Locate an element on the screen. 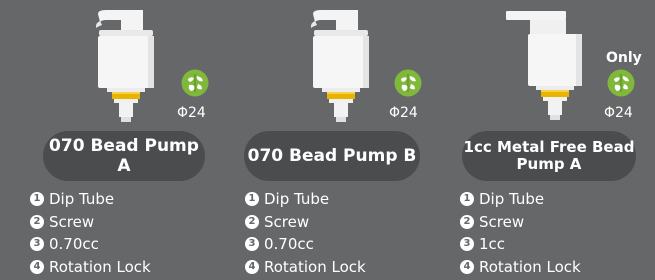 Image resolution: width=655 pixels, height=280 pixels. product-name-text: 070 Bead Pump A is located at coordinates (124, 156).